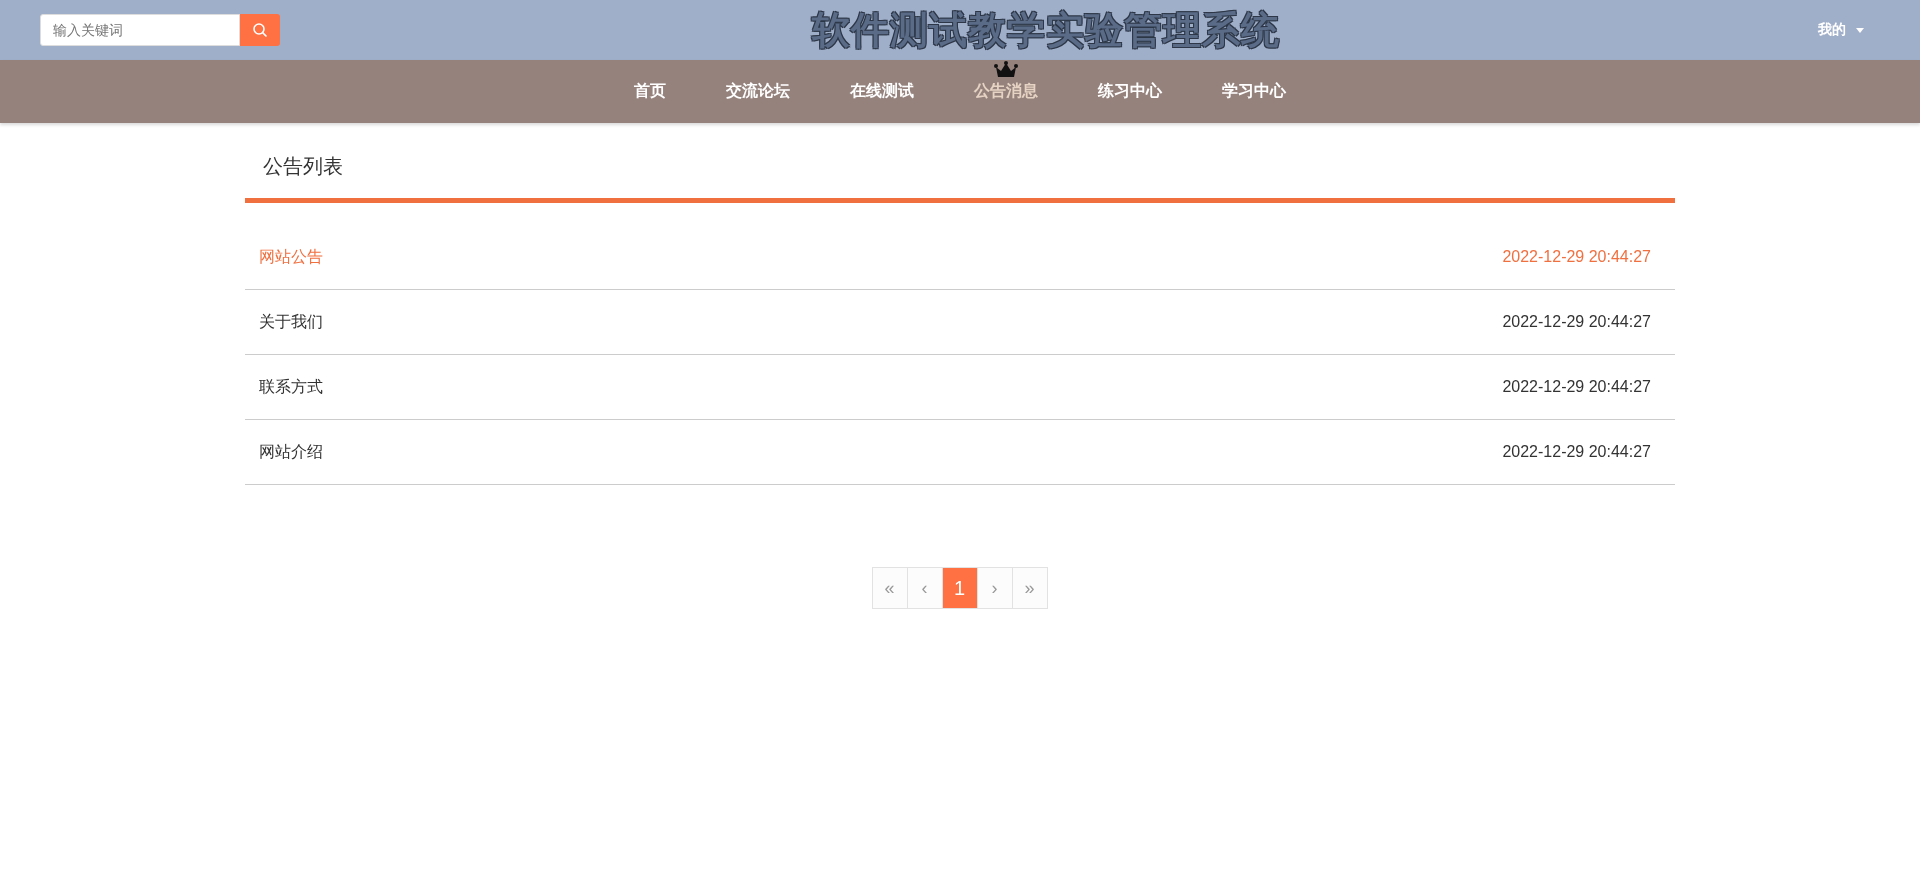  What do you see at coordinates (1029, 588) in the screenshot?
I see `page-button: »` at bounding box center [1029, 588].